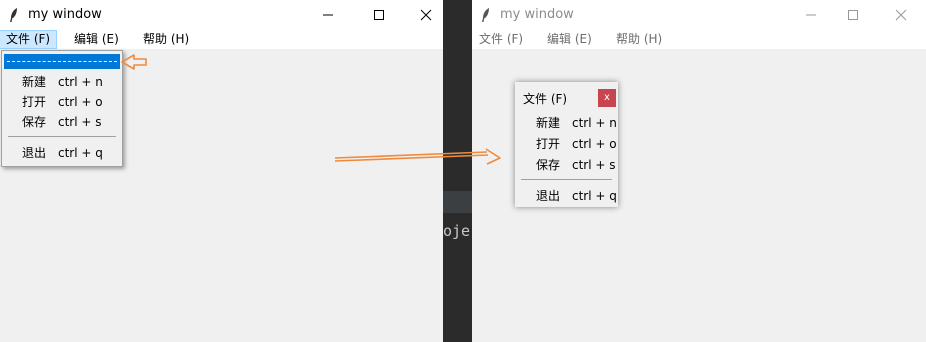  What do you see at coordinates (457, 231) in the screenshot?
I see `background-code-text: oje` at bounding box center [457, 231].